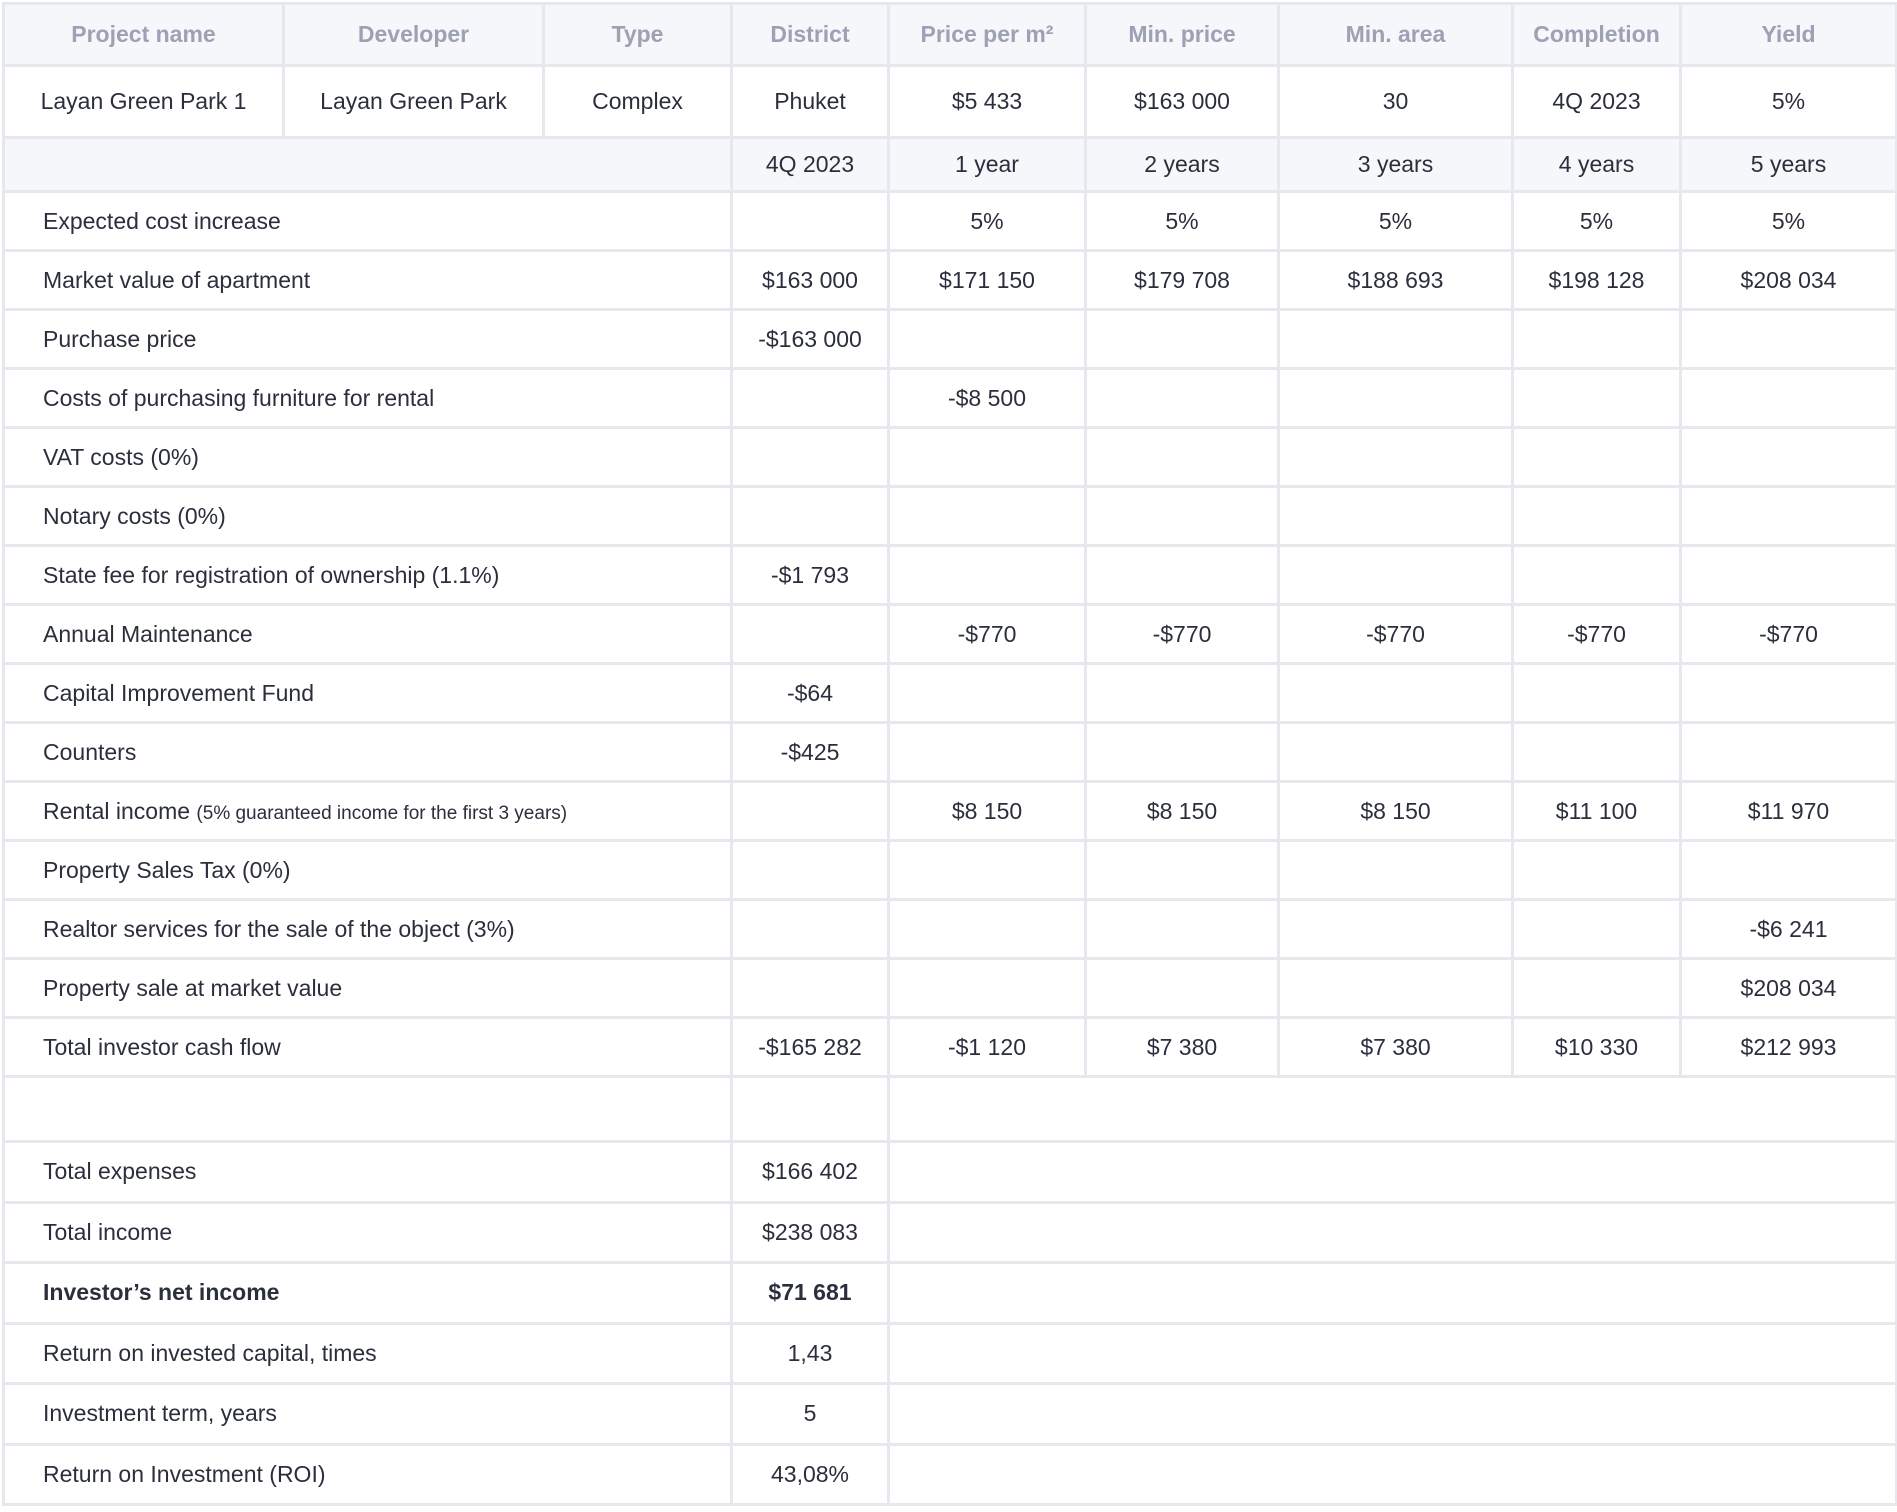 The image size is (1897, 1512). Describe the element at coordinates (367, 1232) in the screenshot. I see `summary-label: Total income` at that location.